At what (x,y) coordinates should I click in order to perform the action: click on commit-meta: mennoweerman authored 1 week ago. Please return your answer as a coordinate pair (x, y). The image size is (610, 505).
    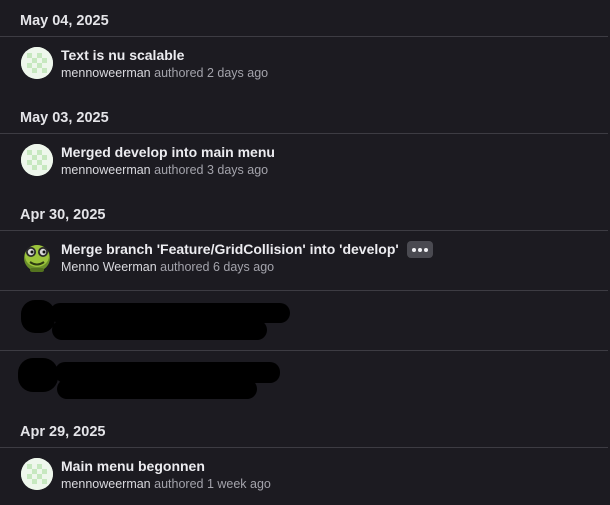
    Looking at the image, I should click on (166, 484).